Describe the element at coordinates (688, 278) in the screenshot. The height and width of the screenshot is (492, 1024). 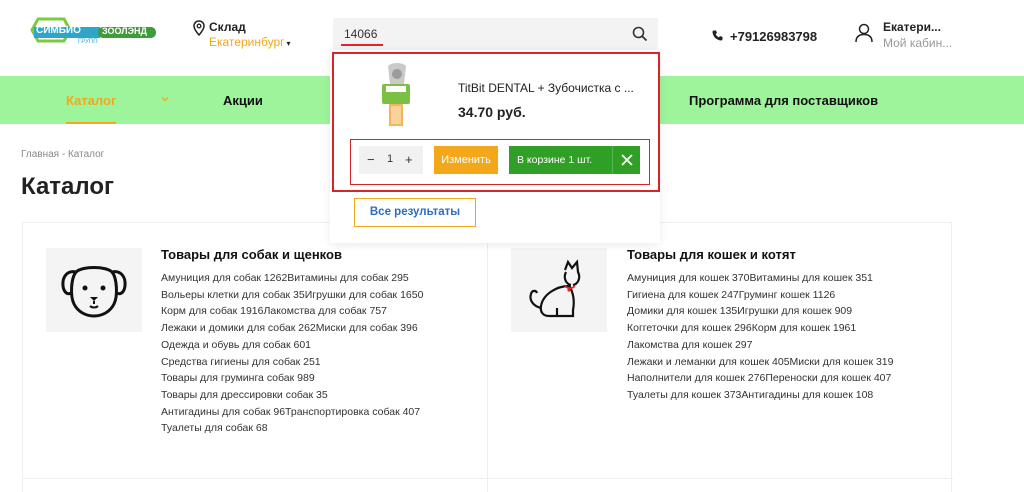
I see `subcategory-link: Амуниция для кошек 370` at that location.